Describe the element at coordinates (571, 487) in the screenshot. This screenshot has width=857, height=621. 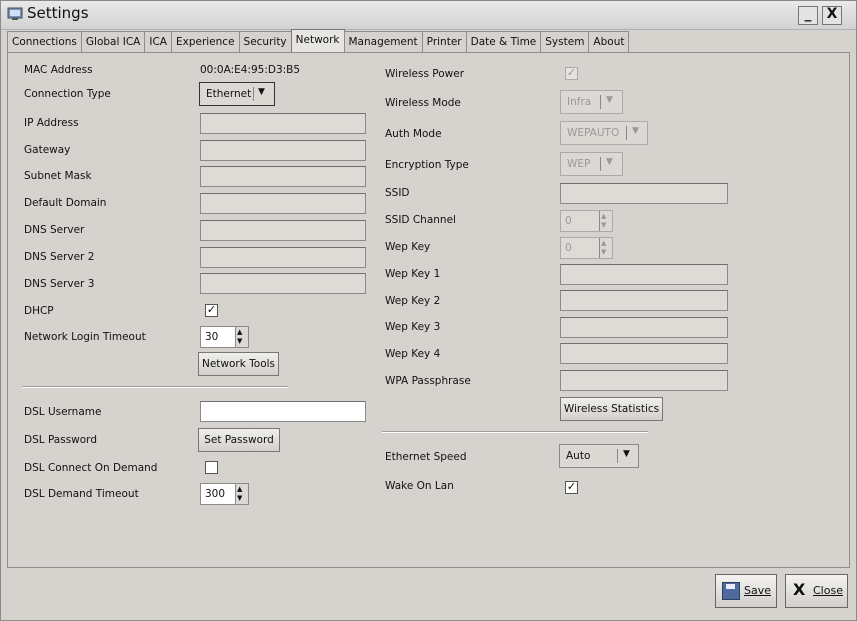
I see `wake-on-lan-checkbox: ✓` at that location.